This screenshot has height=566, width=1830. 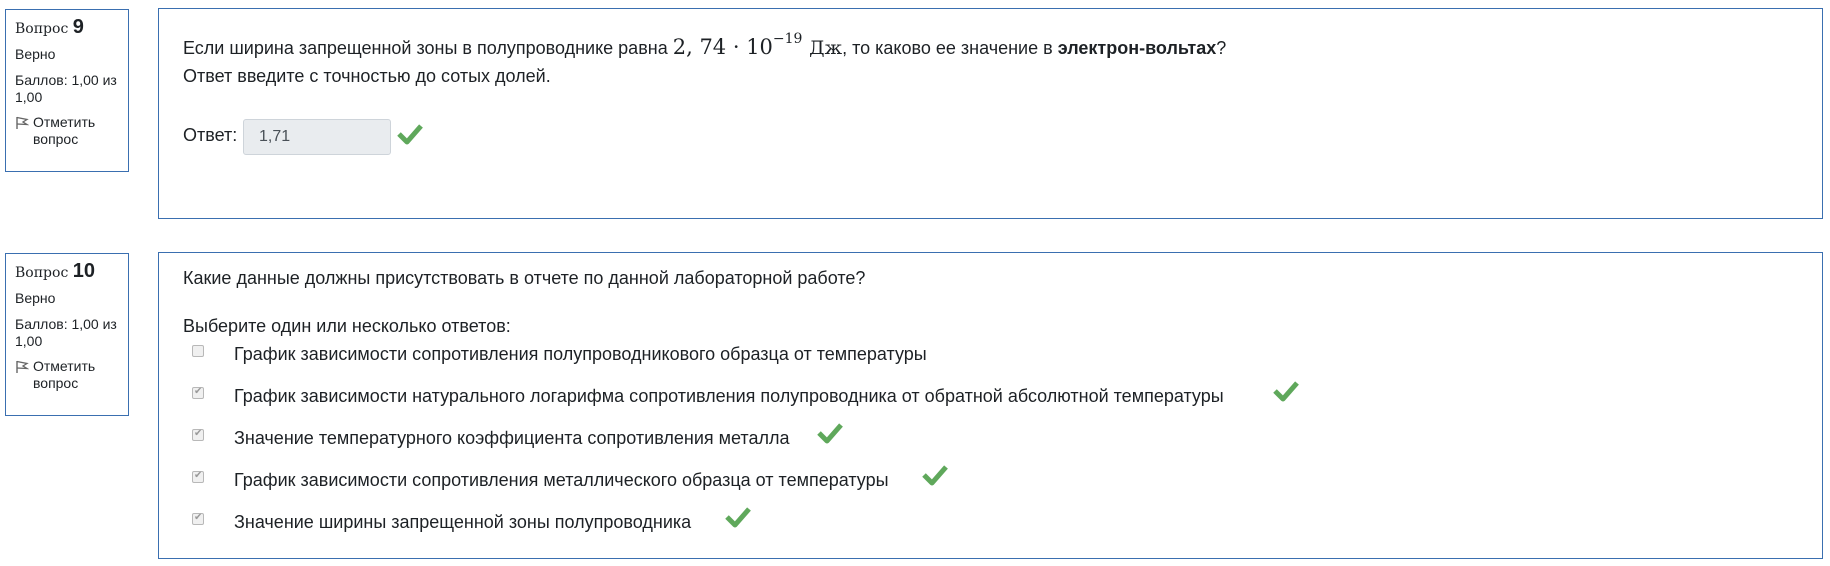 I want to click on answer-prompt: Выберите один или несколько ответов:, so click(x=347, y=326).